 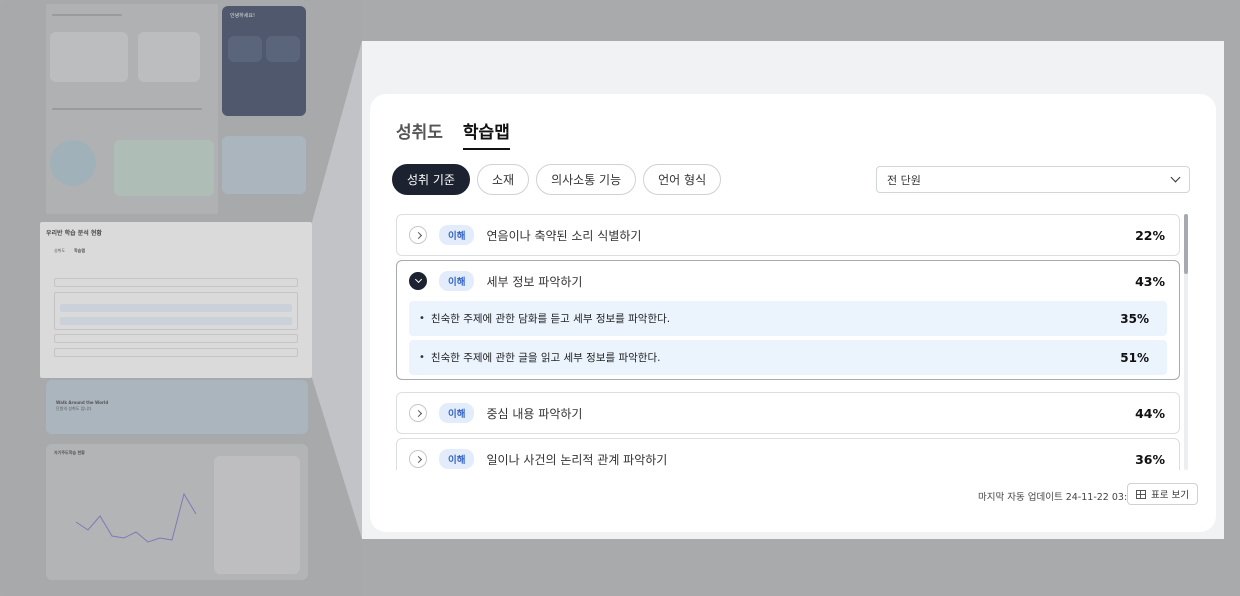 What do you see at coordinates (788, 357) in the screenshot?
I see `sub-item: • 친숙한 주제에 관한 글을 읽고 세부 정보를 파악한다. 51%` at bounding box center [788, 357].